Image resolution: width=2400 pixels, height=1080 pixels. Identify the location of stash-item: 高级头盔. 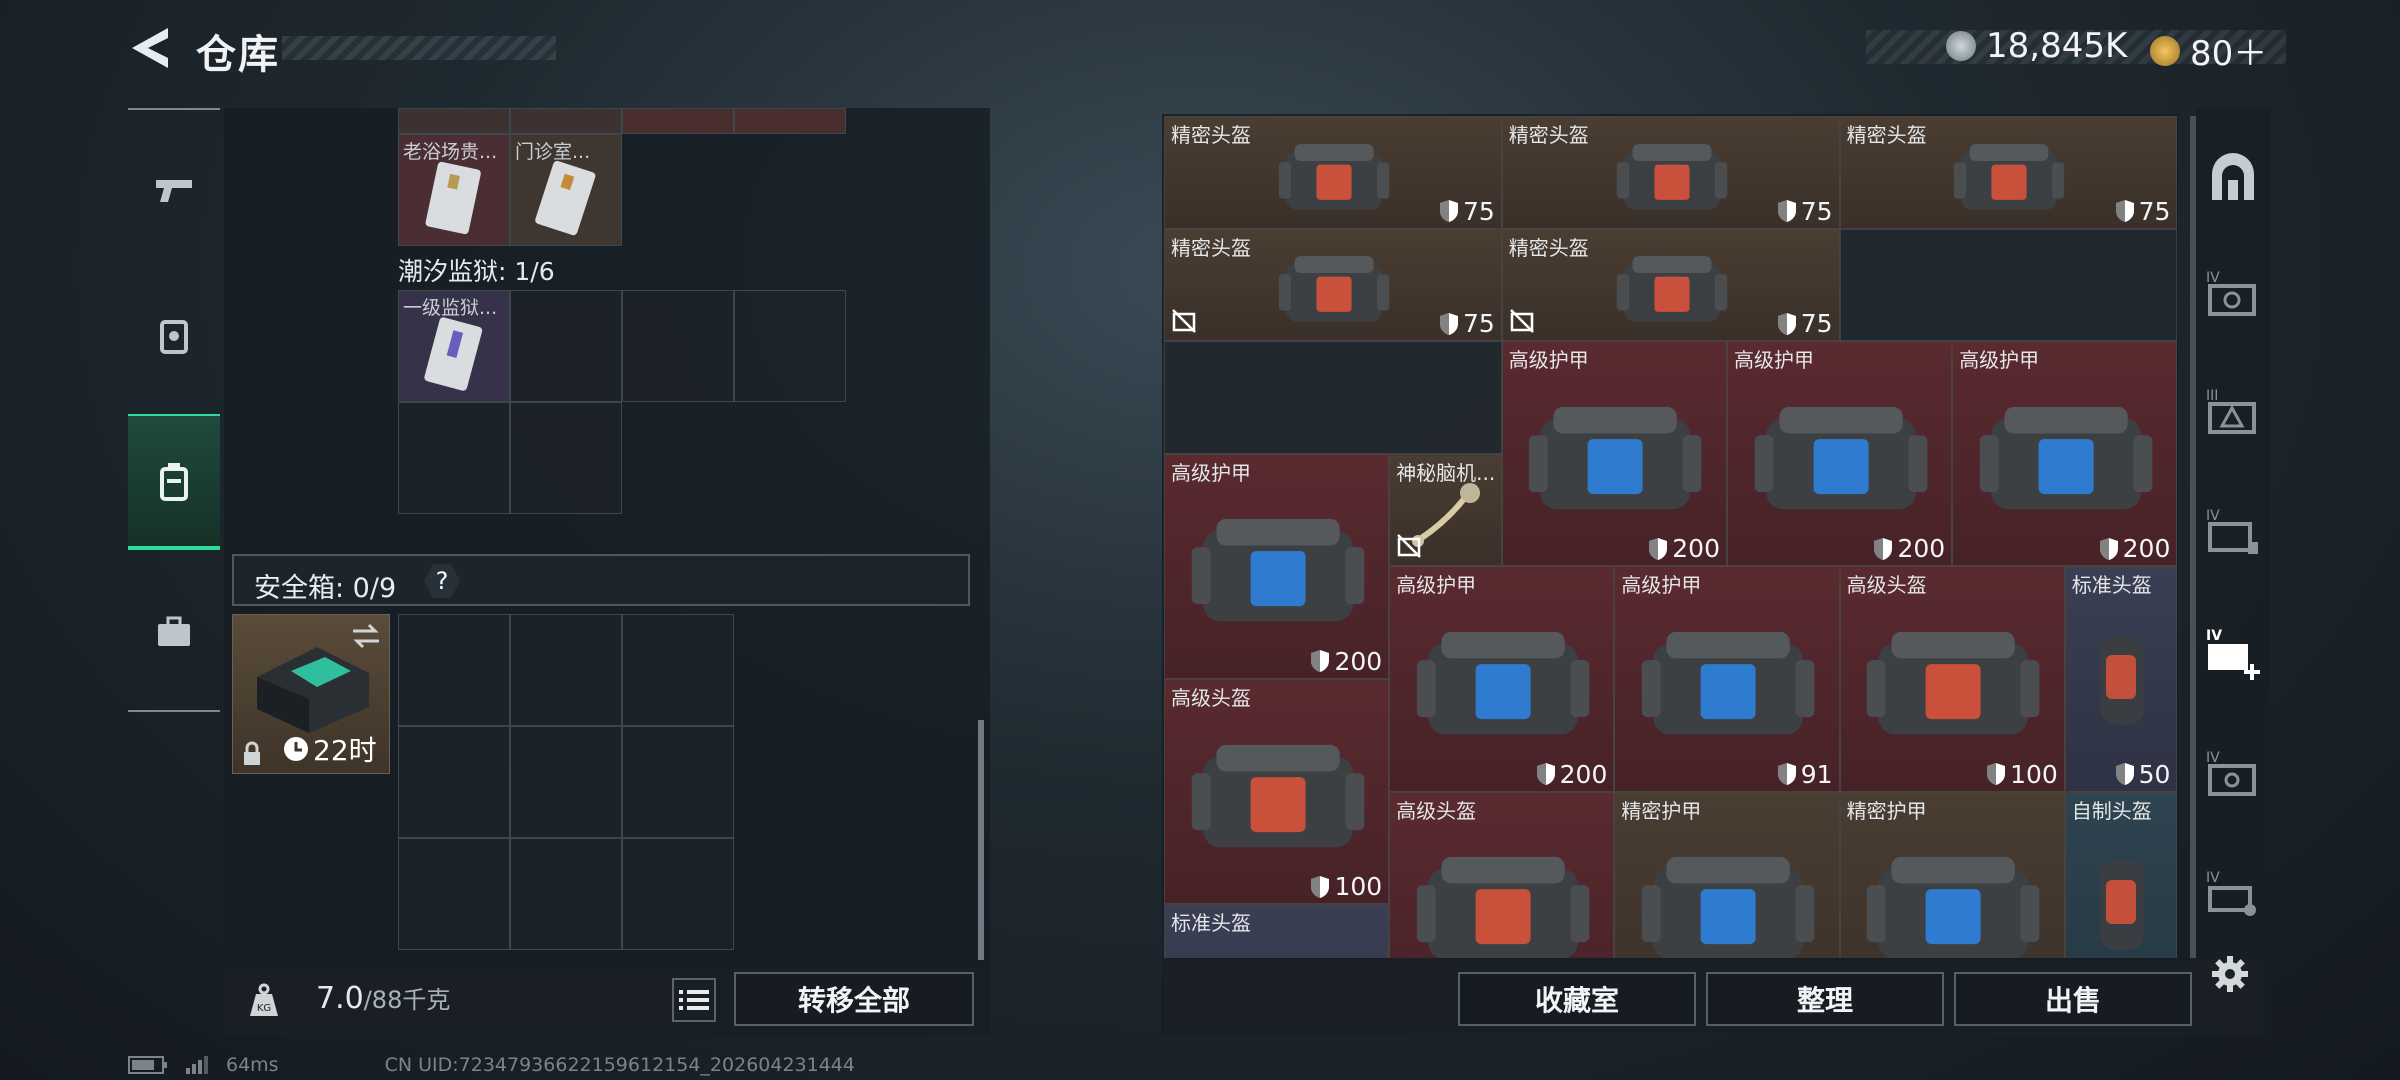
(1502, 874).